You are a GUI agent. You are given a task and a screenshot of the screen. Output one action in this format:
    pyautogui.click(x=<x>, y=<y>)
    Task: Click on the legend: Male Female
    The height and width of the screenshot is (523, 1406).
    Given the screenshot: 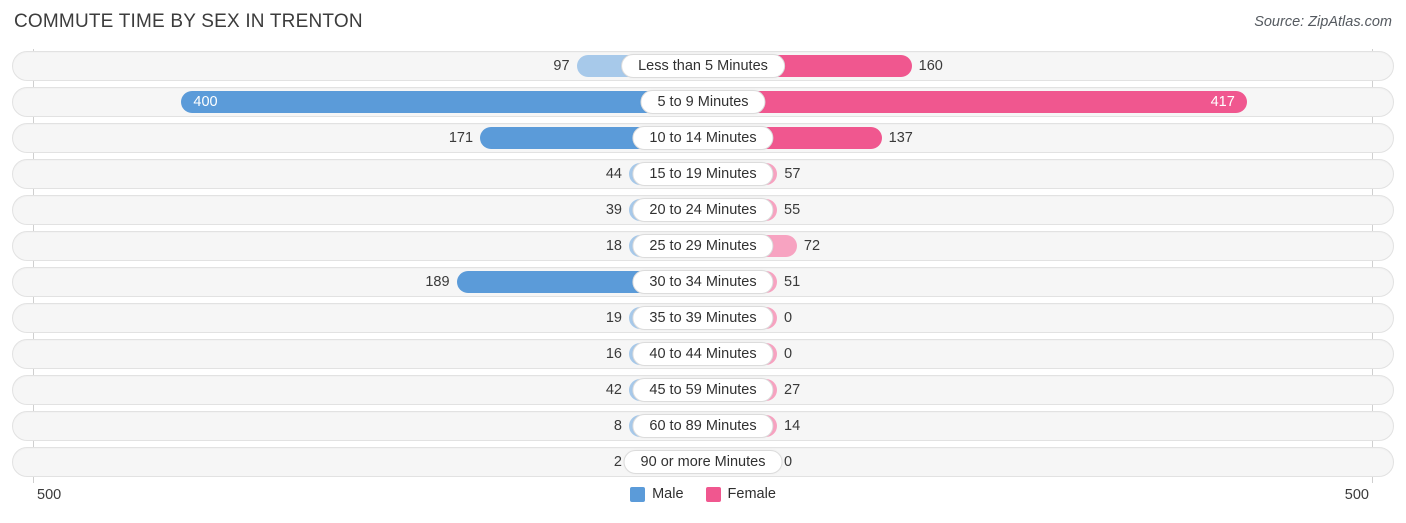 What is the action you would take?
    pyautogui.click(x=703, y=494)
    